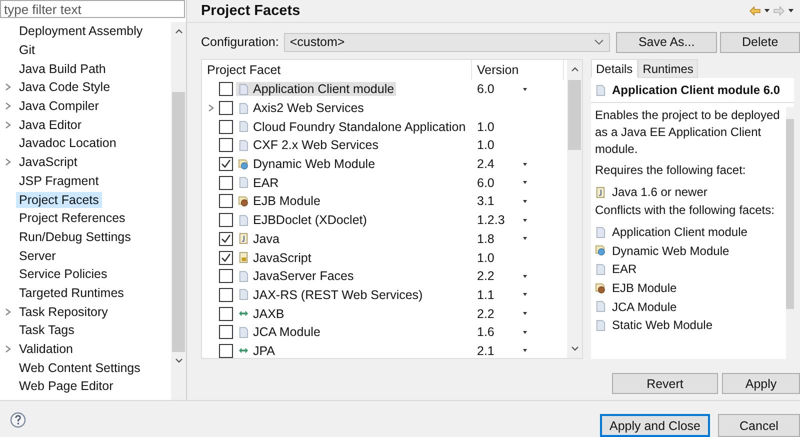 Image resolution: width=800 pixels, height=437 pixels. I want to click on tab: Runtimes, so click(668, 68).